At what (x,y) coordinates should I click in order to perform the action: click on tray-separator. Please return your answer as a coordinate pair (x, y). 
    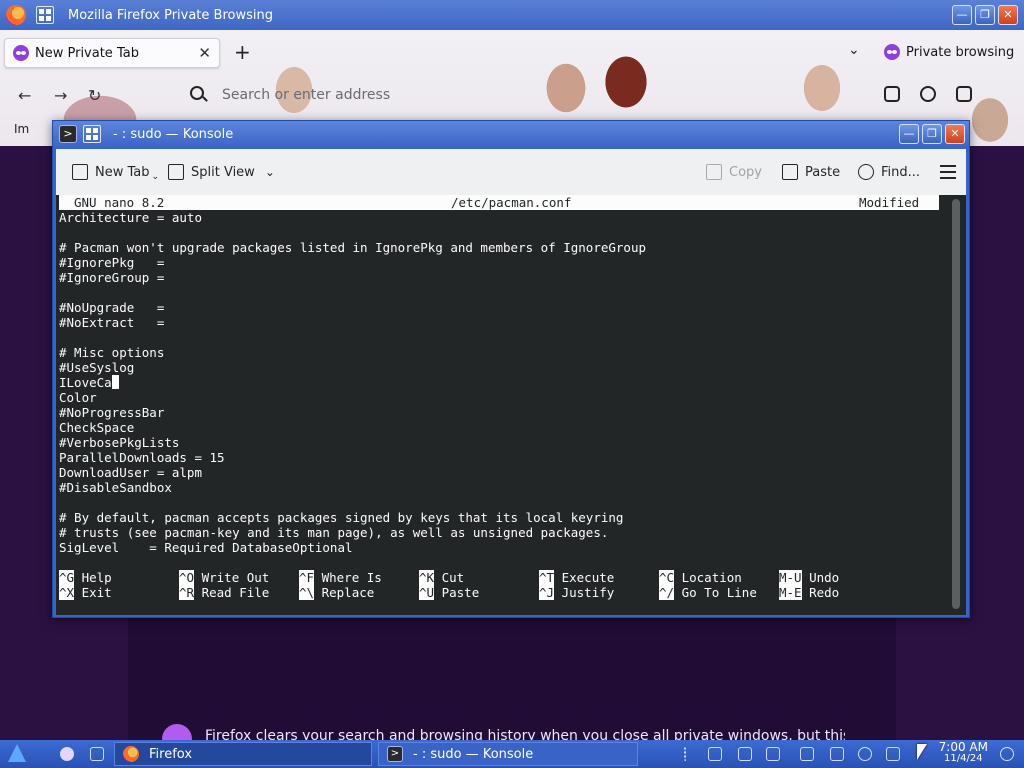
    Looking at the image, I should click on (686, 754).